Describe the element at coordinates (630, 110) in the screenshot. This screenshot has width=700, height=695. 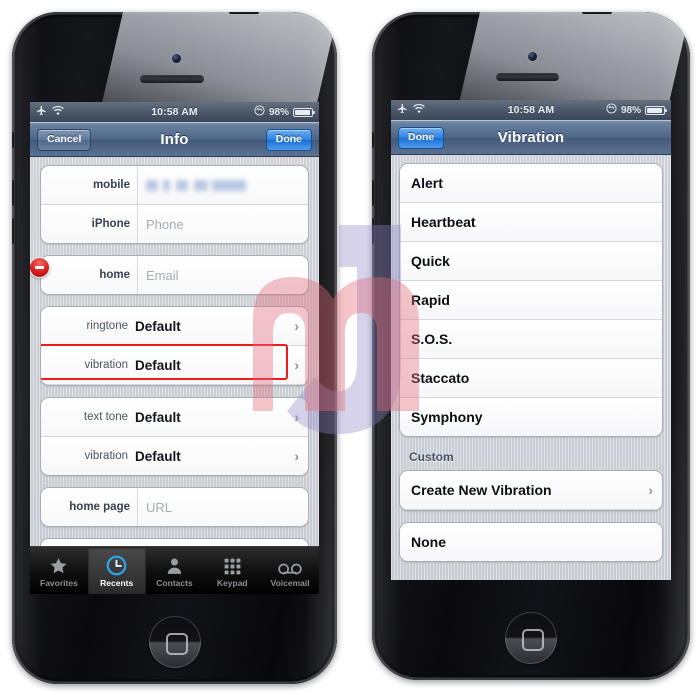
I see `battery-percent-right: 98%` at that location.